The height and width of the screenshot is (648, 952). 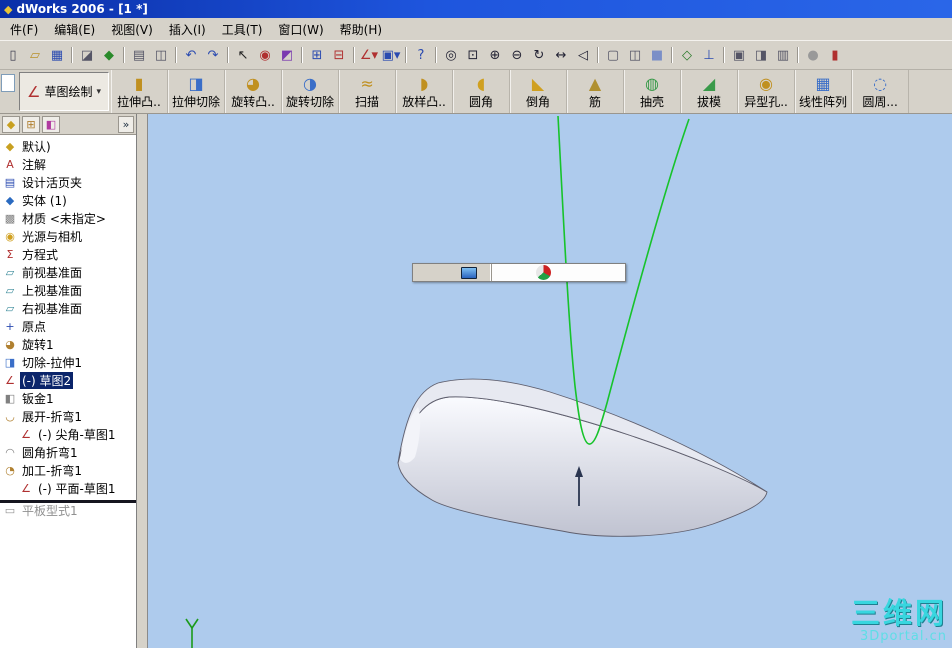 What do you see at coordinates (10, 200) in the screenshot?
I see `tree-item-icon: ◆` at bounding box center [10, 200].